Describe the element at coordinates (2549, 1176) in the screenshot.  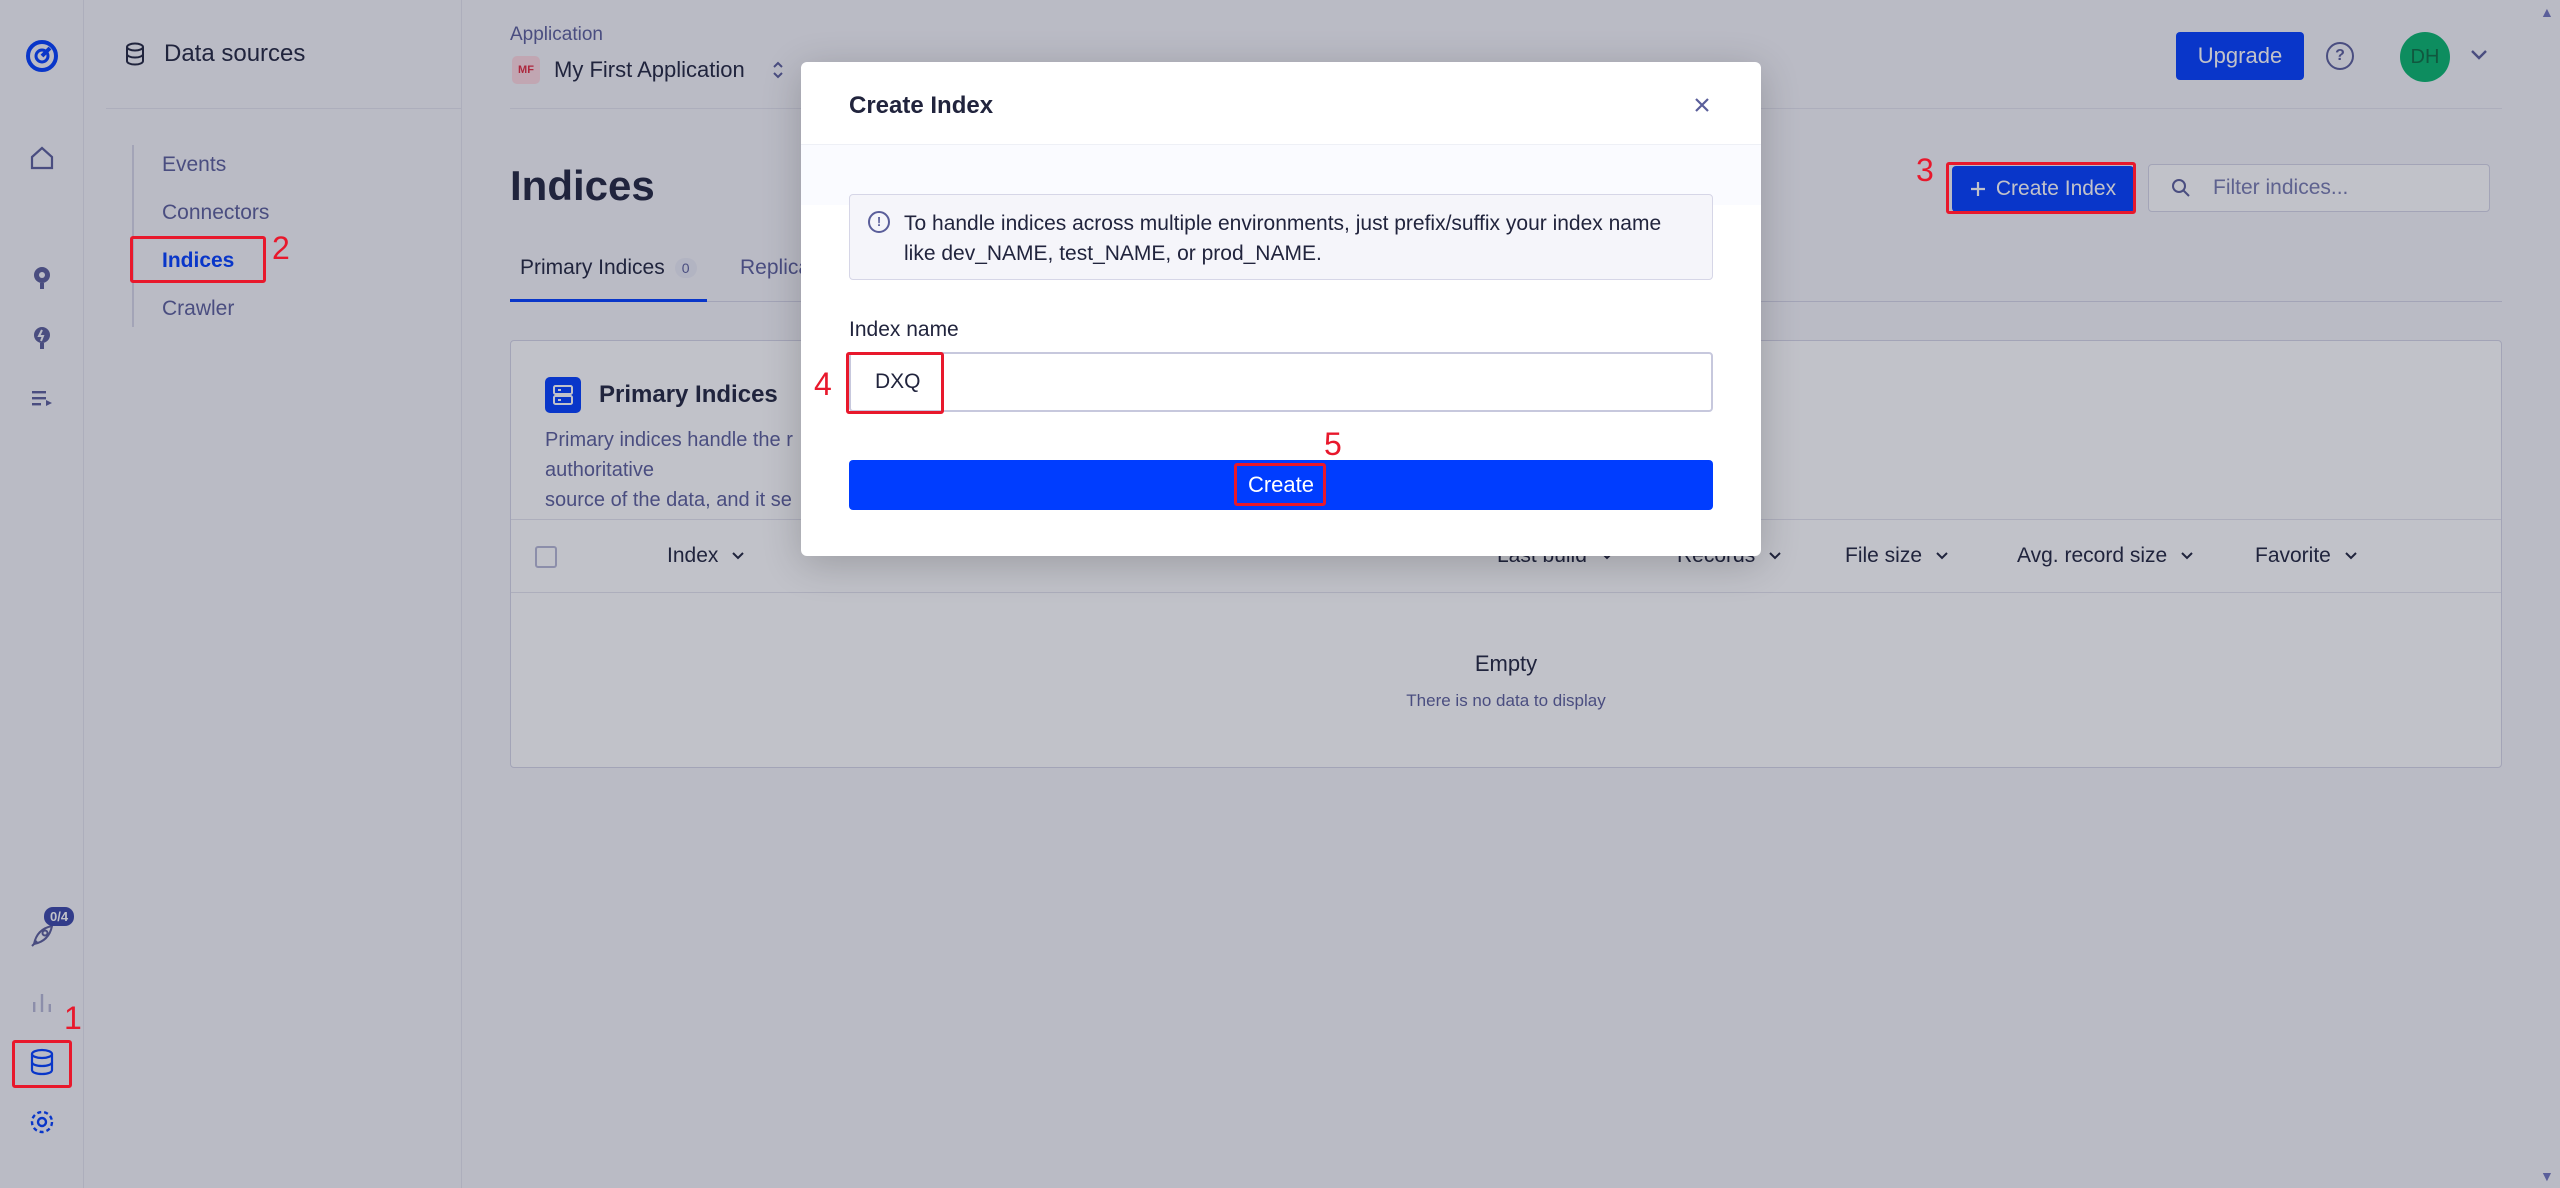
I see `scroll-down-icon: ▼` at that location.